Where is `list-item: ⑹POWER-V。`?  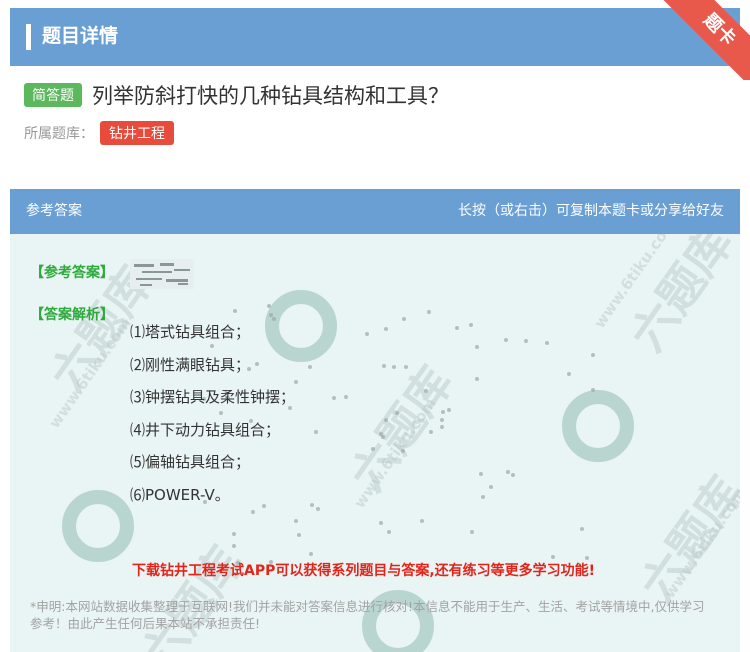 list-item: ⑹POWER-V。 is located at coordinates (180, 494).